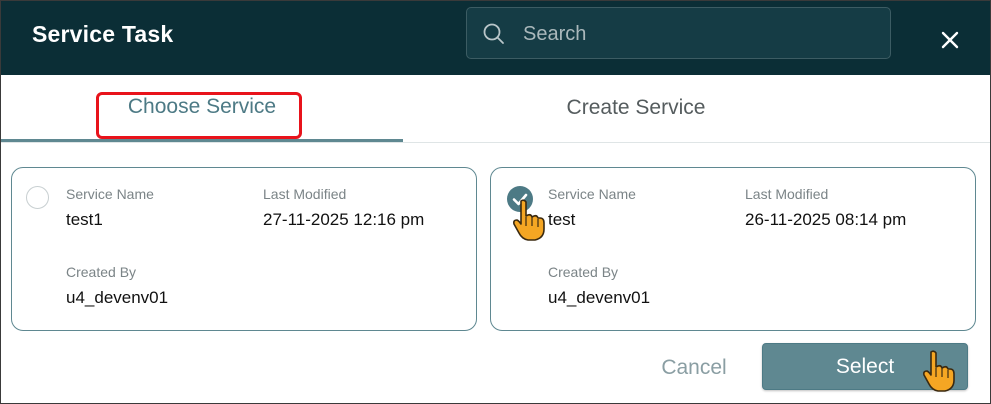 The image size is (991, 404). I want to click on last-modified-value: 26-11-2025 08:14 pm, so click(826, 219).